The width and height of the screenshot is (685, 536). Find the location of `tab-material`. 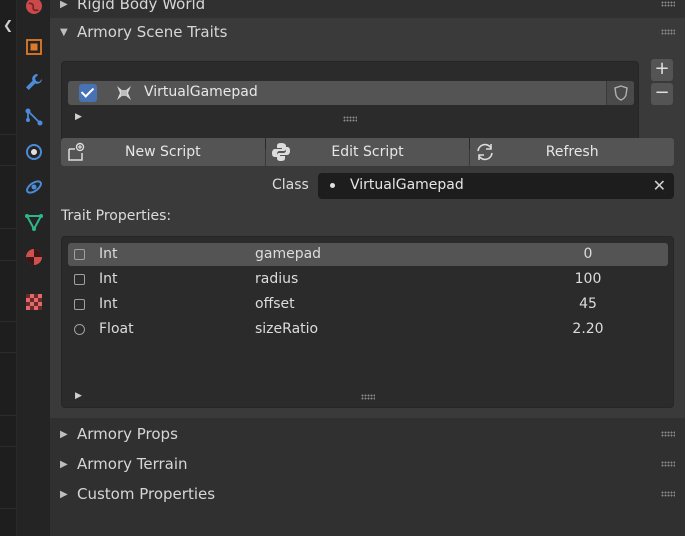

tab-material is located at coordinates (34, 257).